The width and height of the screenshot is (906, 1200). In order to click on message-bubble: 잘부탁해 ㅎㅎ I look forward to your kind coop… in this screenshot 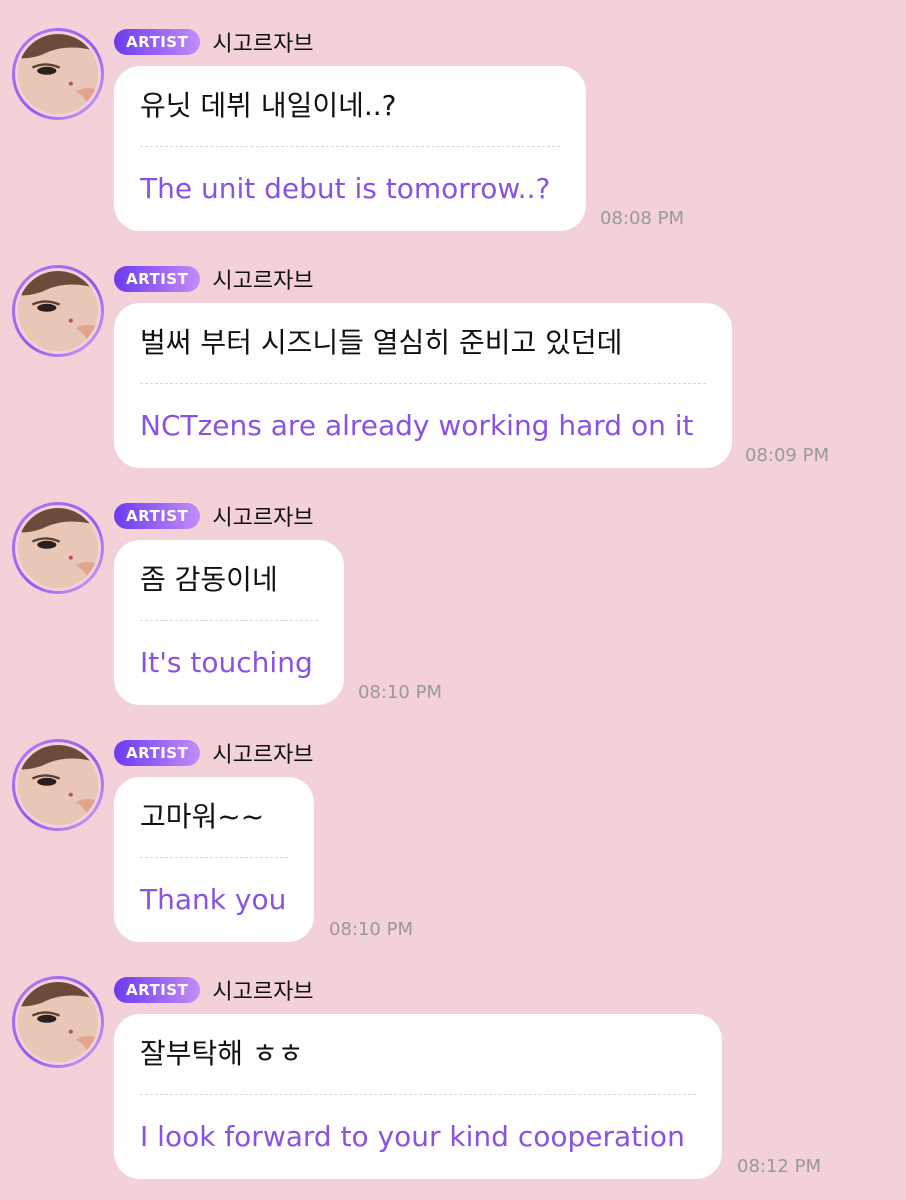, I will do `click(418, 1096)`.